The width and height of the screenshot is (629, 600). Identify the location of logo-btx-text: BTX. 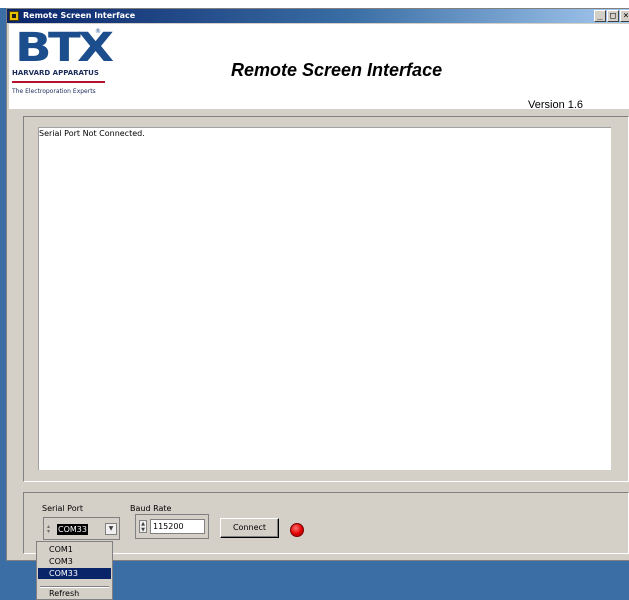
(64, 48).